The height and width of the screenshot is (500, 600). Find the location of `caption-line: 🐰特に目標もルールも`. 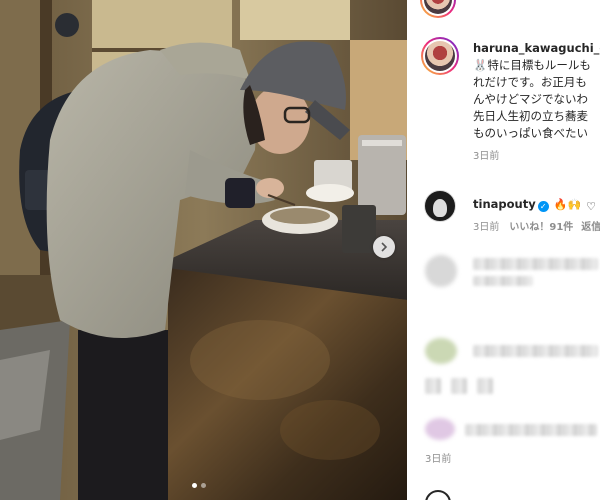

caption-line: 🐰特に目標もルールも is located at coordinates (532, 65).